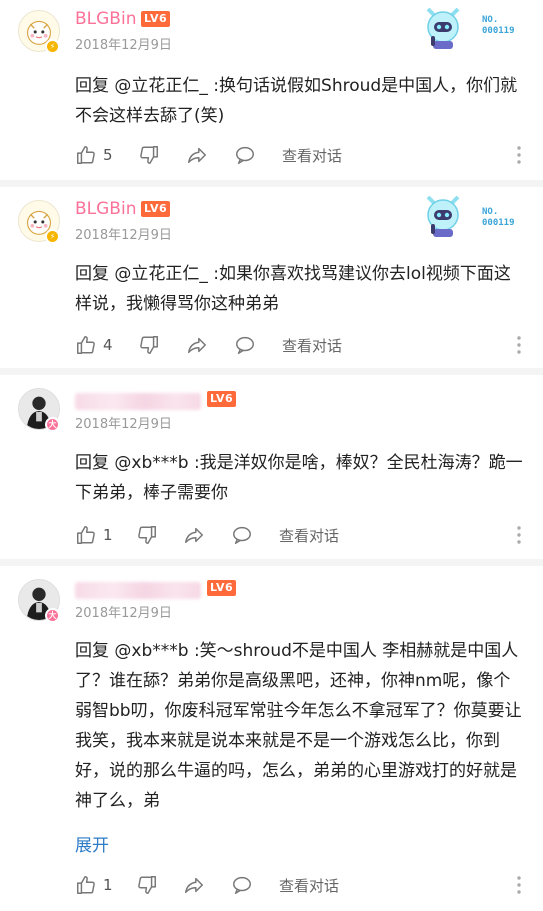 Image resolution: width=543 pixels, height=911 pixels. I want to click on like-button: 4, so click(94, 345).